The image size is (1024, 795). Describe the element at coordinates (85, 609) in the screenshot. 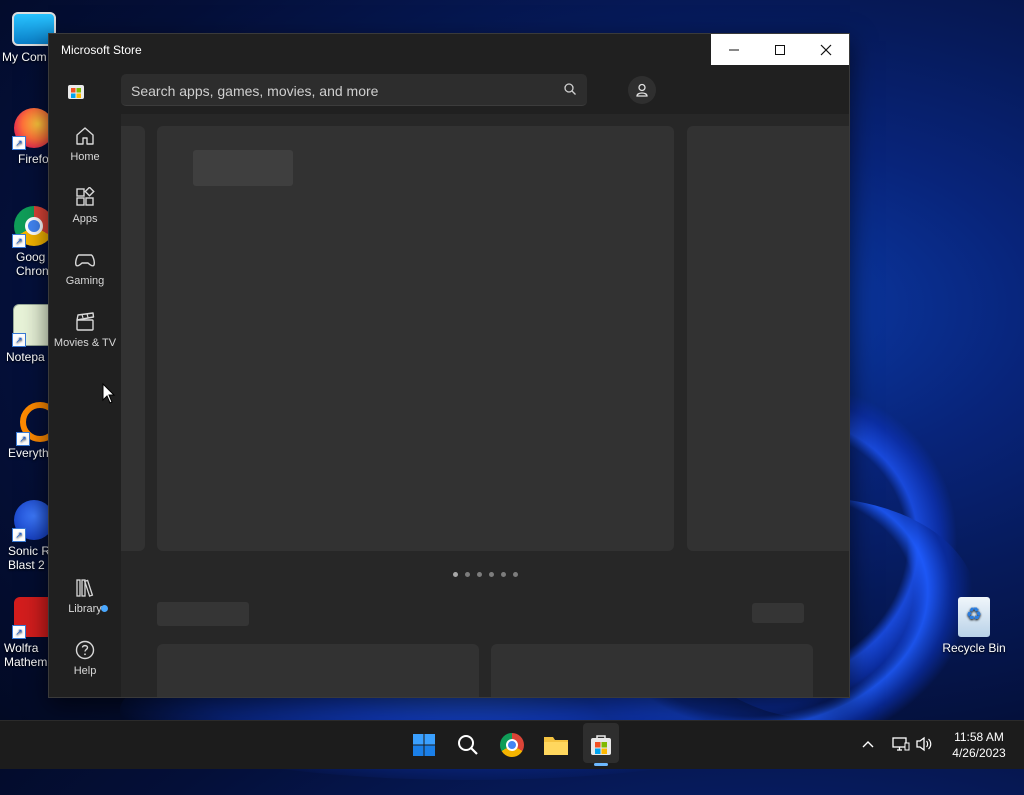

I see `sidebar-item-label: Library` at that location.